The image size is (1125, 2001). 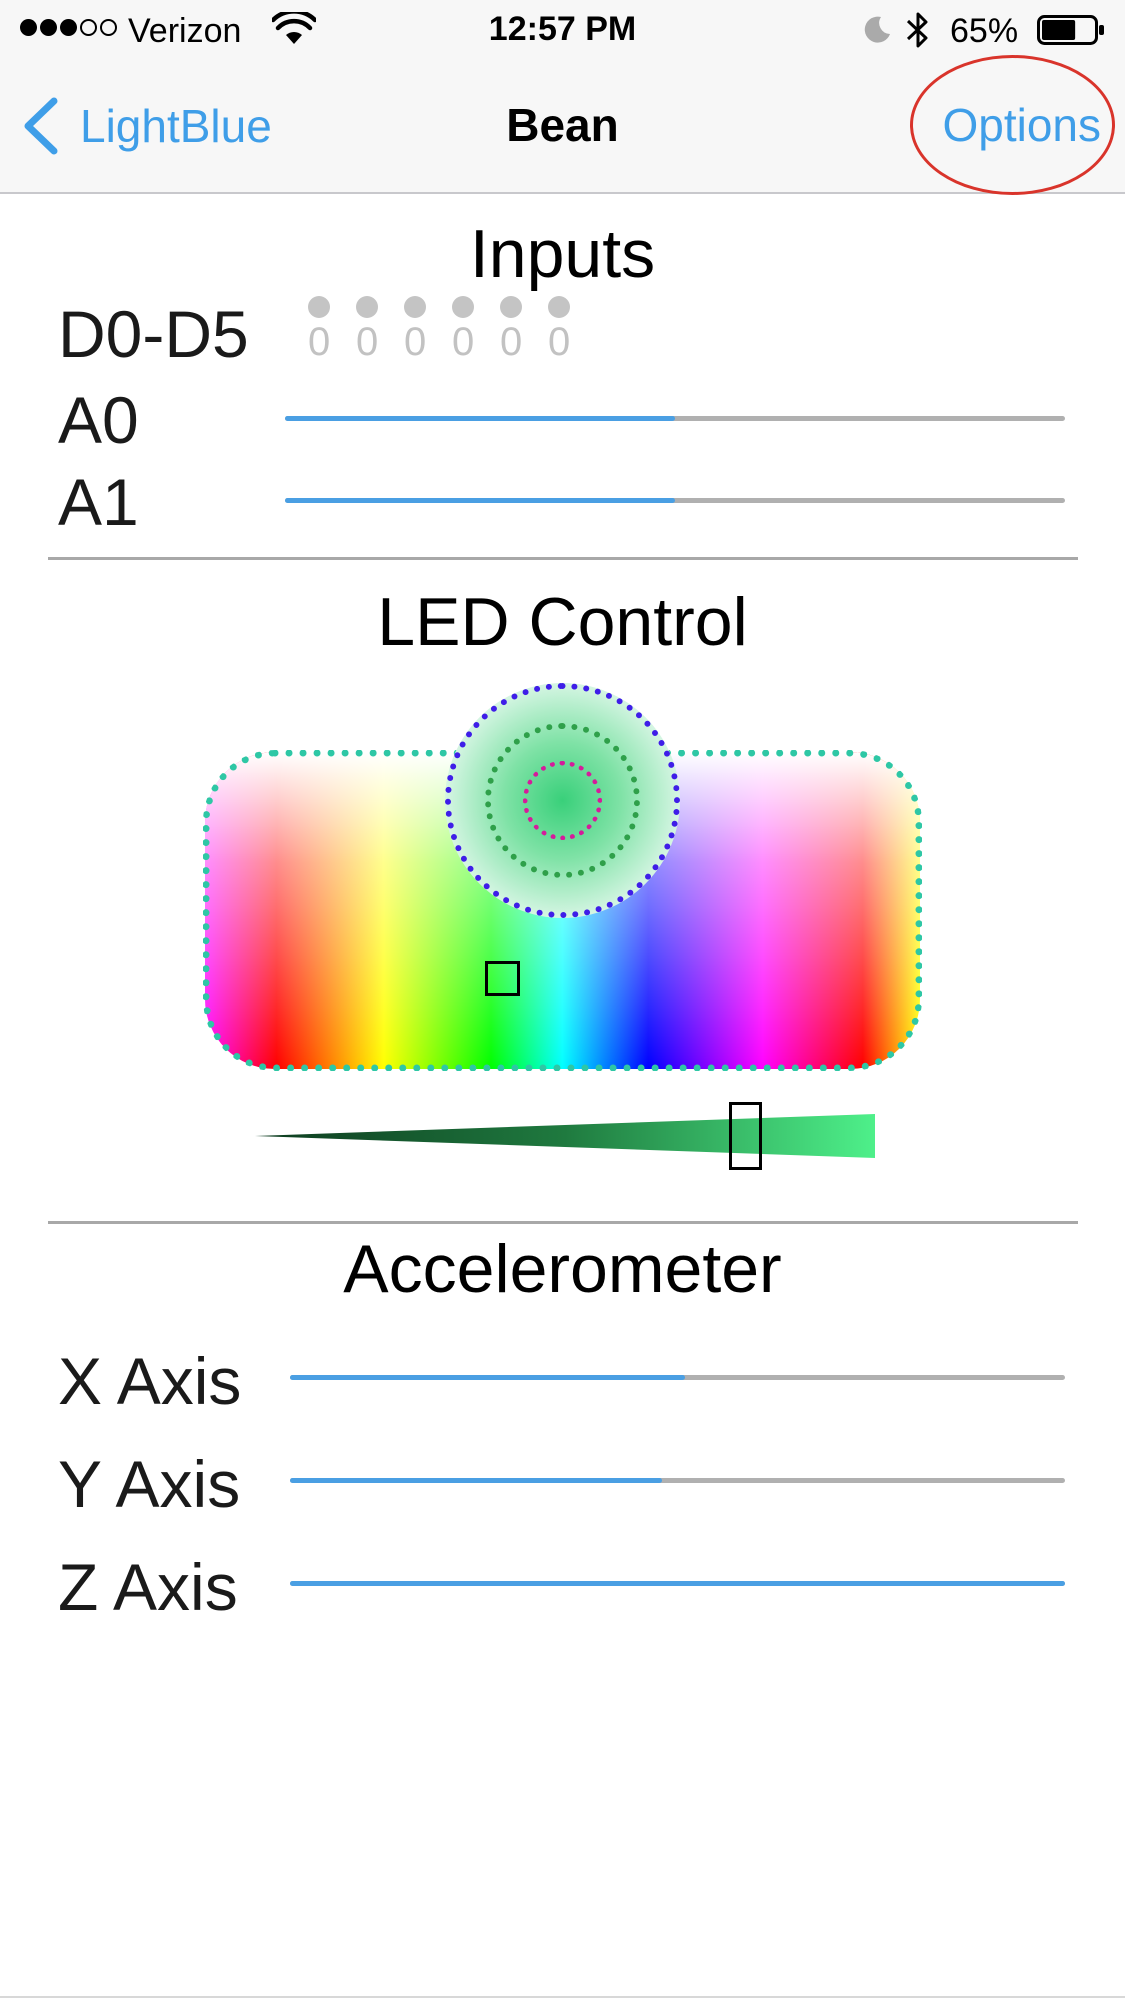 I want to click on options-button: Options, so click(x=1021, y=125).